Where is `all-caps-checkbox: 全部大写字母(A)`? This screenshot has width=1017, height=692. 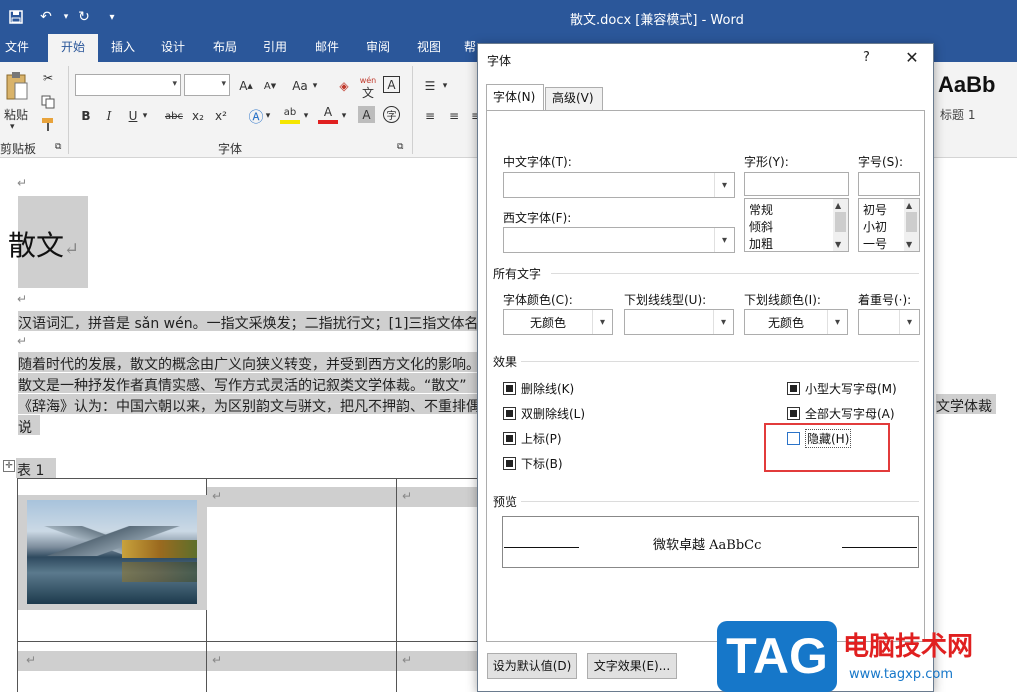 all-caps-checkbox: 全部大写字母(A) is located at coordinates (841, 413).